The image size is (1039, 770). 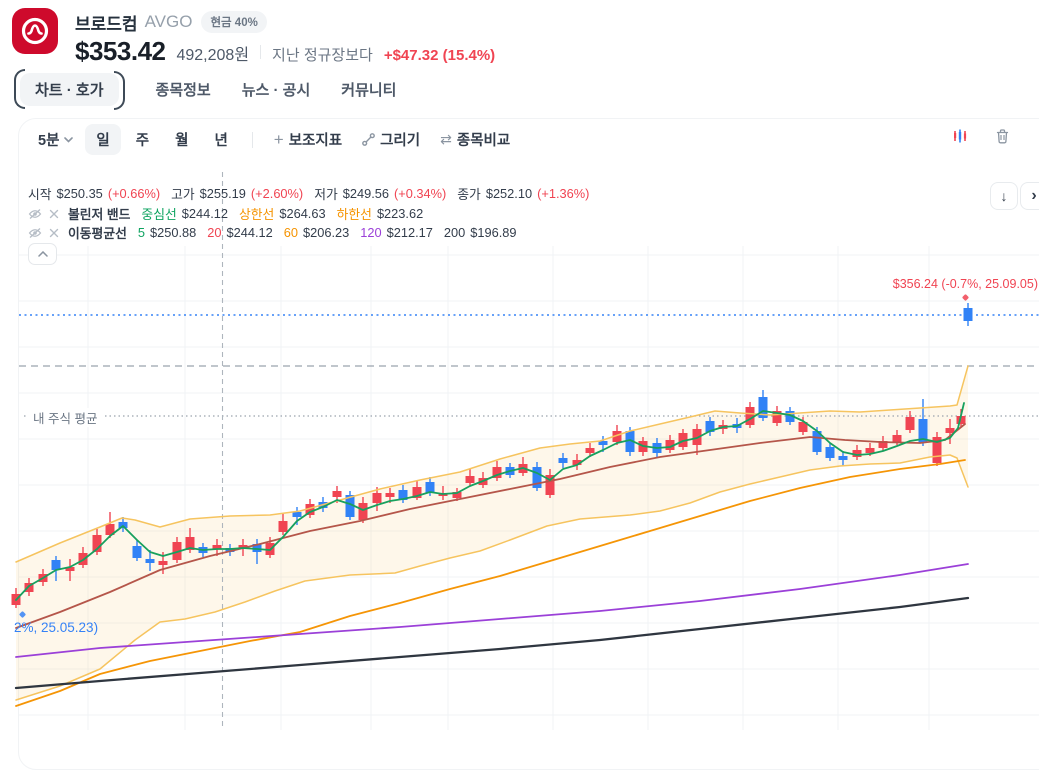 I want to click on ma5-period: 5, so click(x=141, y=232).